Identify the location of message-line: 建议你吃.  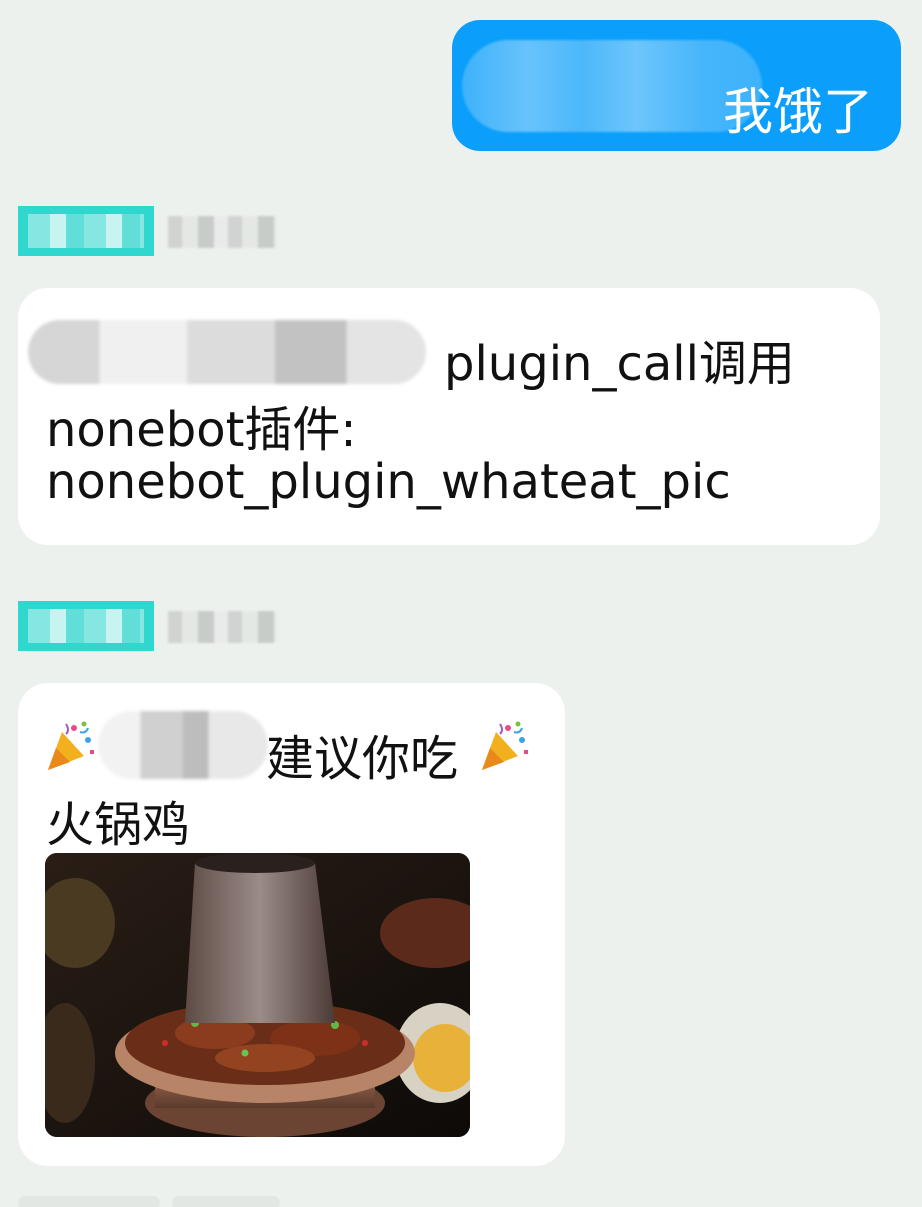
(362, 759).